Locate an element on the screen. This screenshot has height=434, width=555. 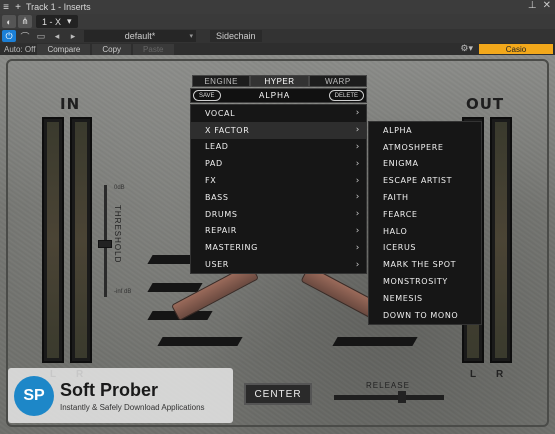
out-label: OUT is located at coordinates (485, 104).